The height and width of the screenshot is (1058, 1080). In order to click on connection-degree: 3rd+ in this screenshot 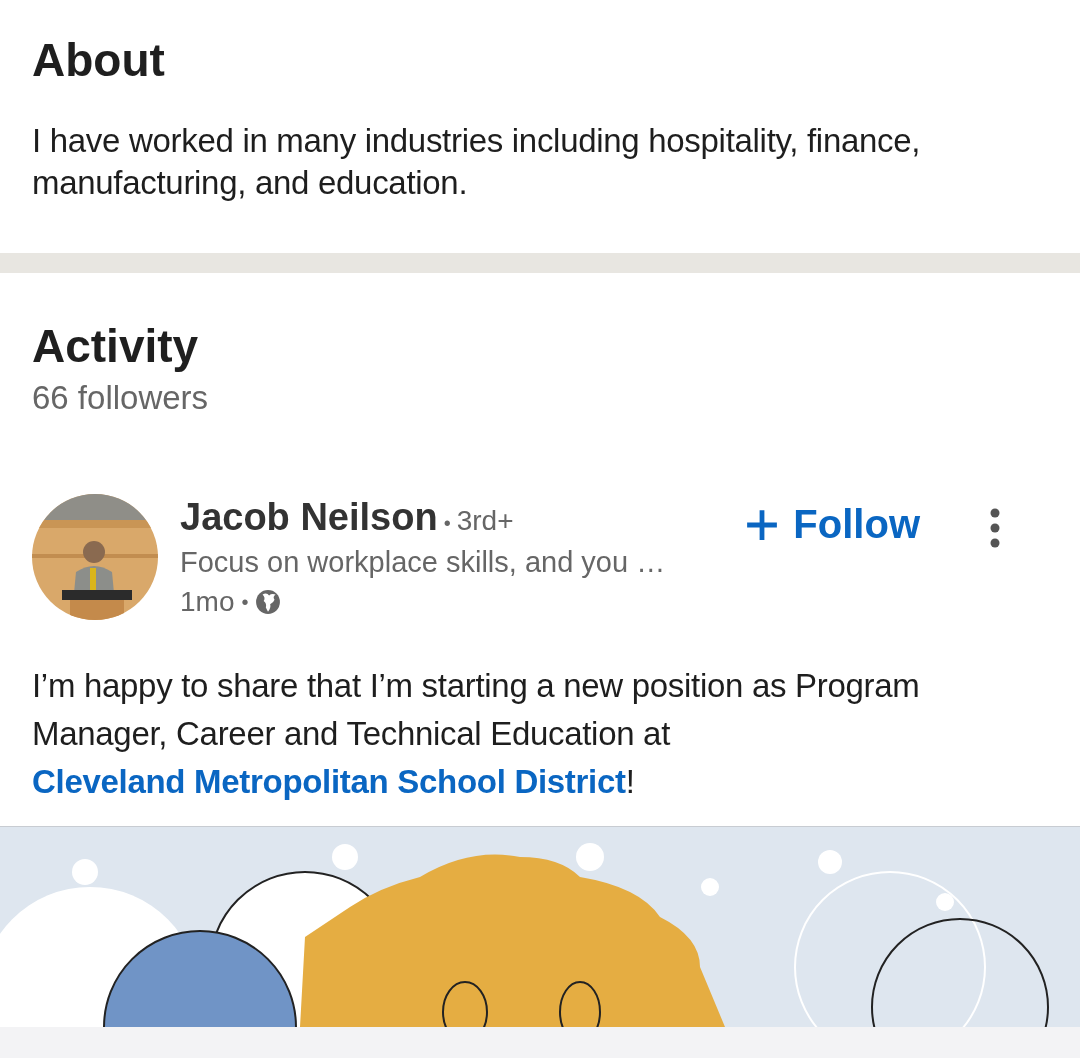, I will do `click(485, 521)`.